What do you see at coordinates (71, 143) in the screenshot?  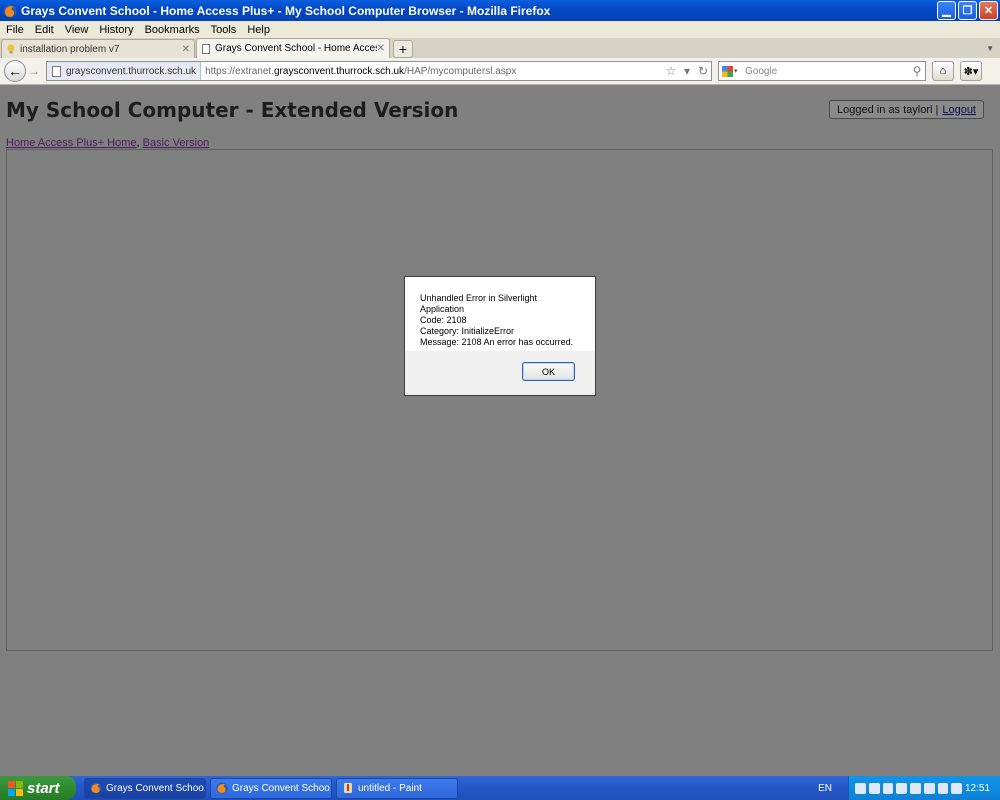 I see `home-access-plus-link: Home Access Plus+ Home` at bounding box center [71, 143].